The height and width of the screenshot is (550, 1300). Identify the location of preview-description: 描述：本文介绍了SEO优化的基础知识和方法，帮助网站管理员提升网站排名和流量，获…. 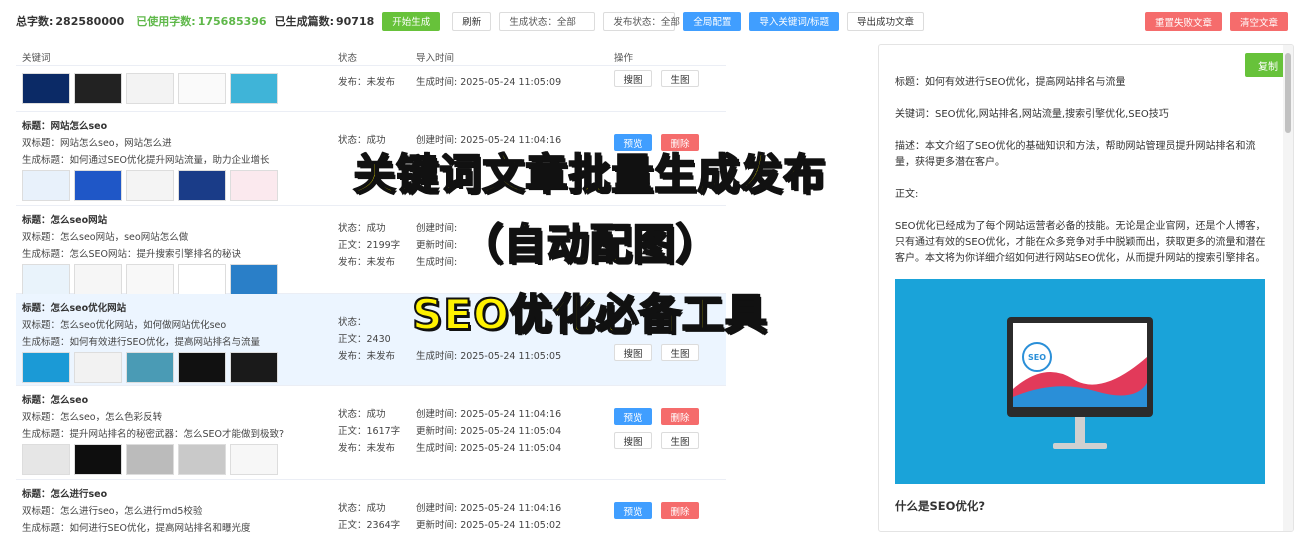
(1075, 154).